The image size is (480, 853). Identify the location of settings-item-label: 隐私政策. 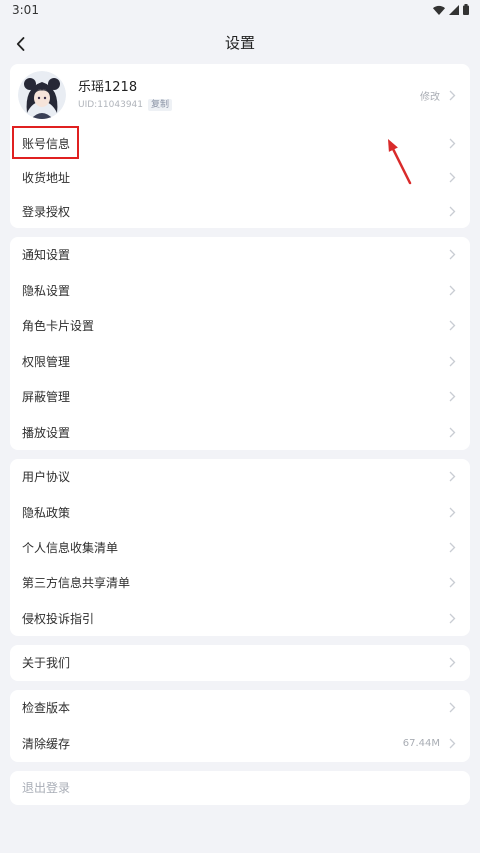
(46, 512).